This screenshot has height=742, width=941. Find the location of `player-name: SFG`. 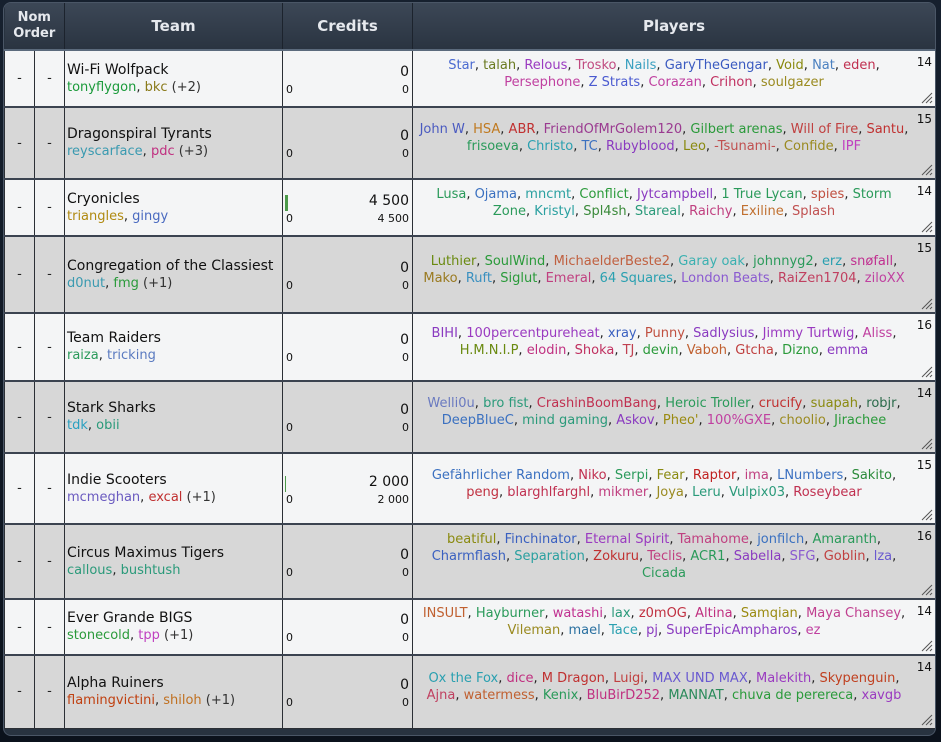

player-name: SFG is located at coordinates (803, 556).